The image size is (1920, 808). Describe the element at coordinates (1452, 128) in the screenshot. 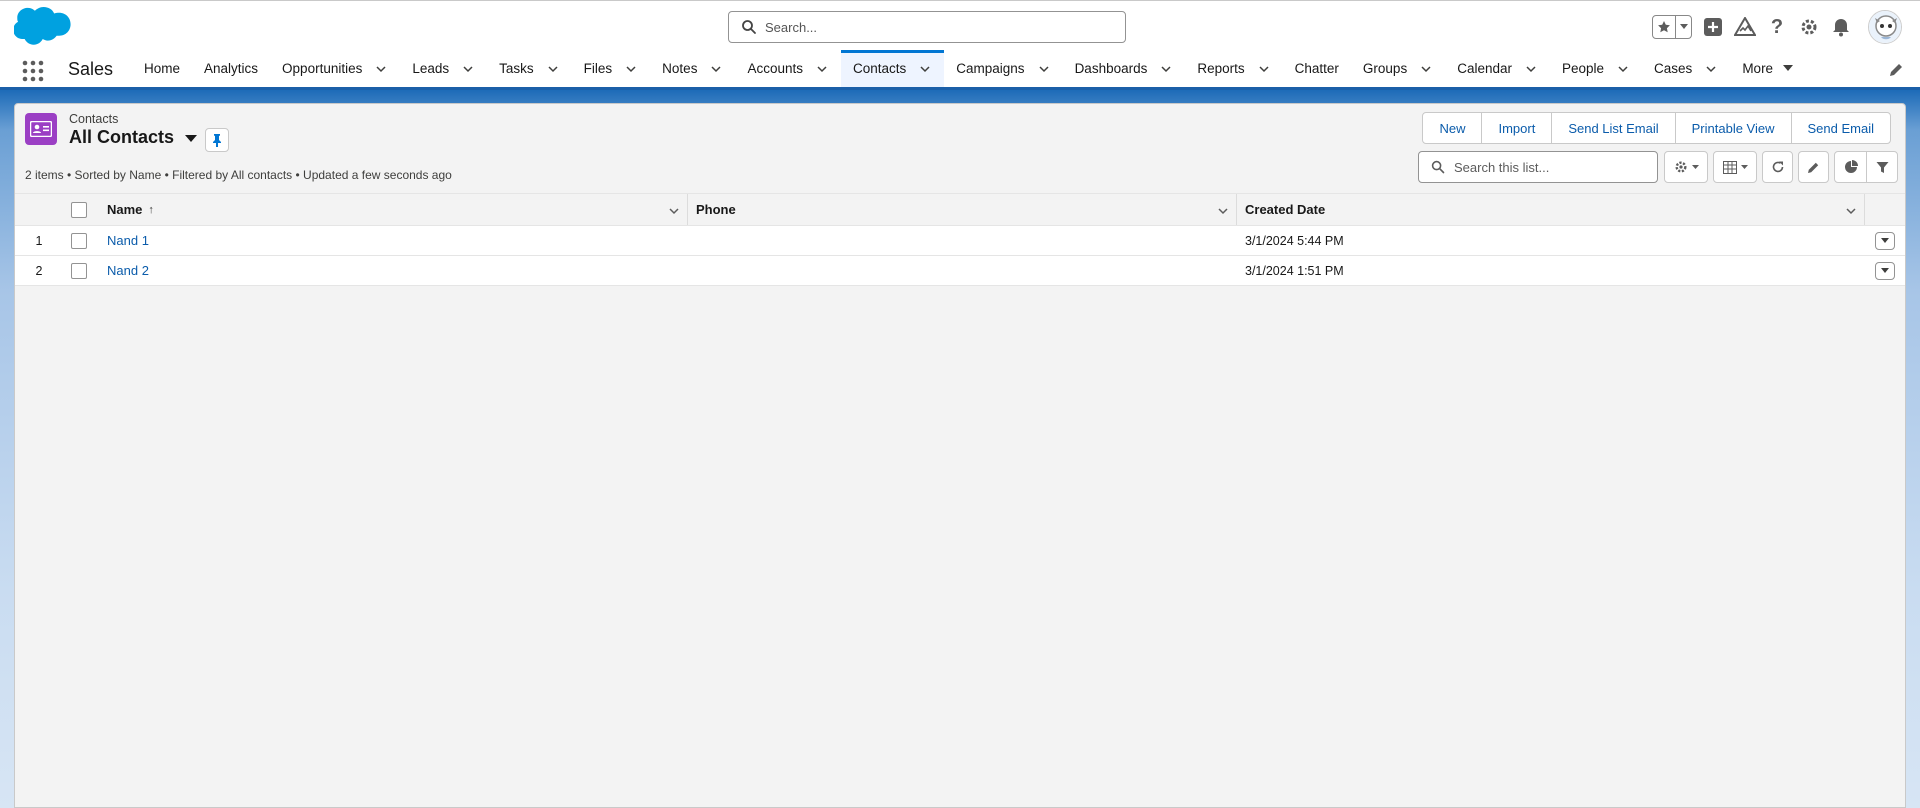

I see `new-button: New` at that location.